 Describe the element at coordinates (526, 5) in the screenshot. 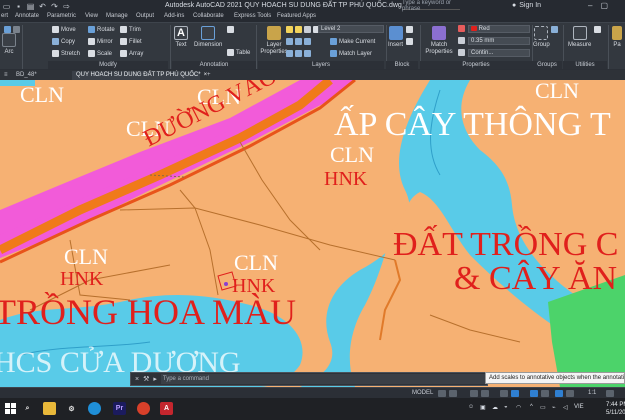

I see `sign-in-button: ● Sign In` at that location.